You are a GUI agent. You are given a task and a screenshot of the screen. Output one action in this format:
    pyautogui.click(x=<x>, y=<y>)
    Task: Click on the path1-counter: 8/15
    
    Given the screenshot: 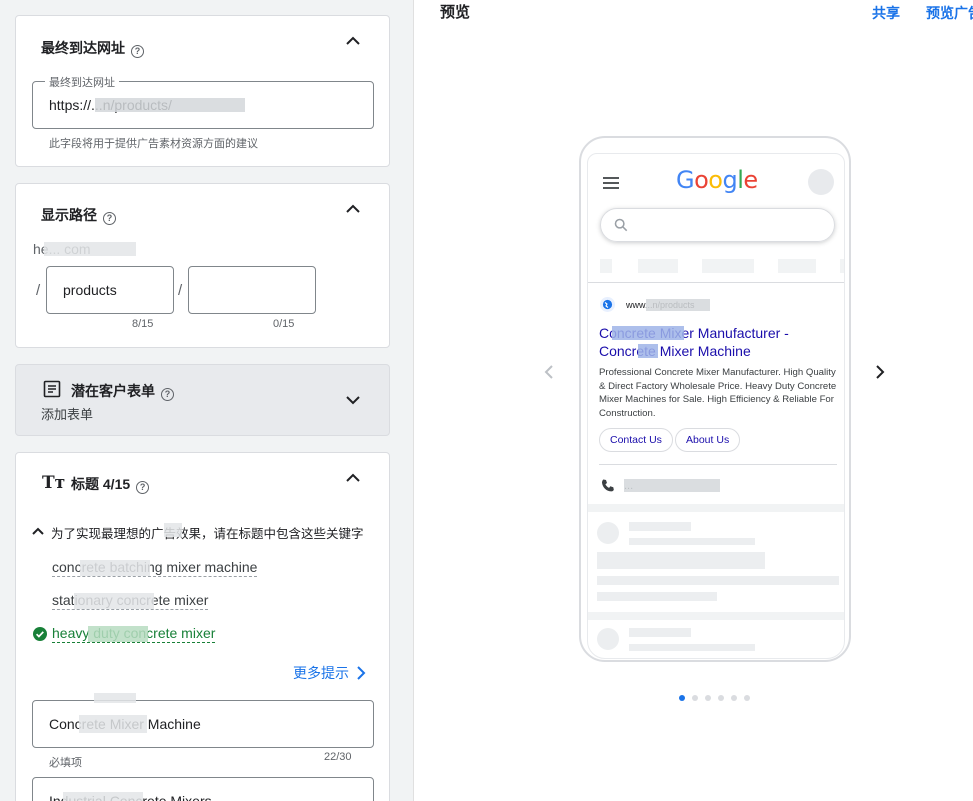 What is the action you would take?
    pyautogui.click(x=143, y=324)
    